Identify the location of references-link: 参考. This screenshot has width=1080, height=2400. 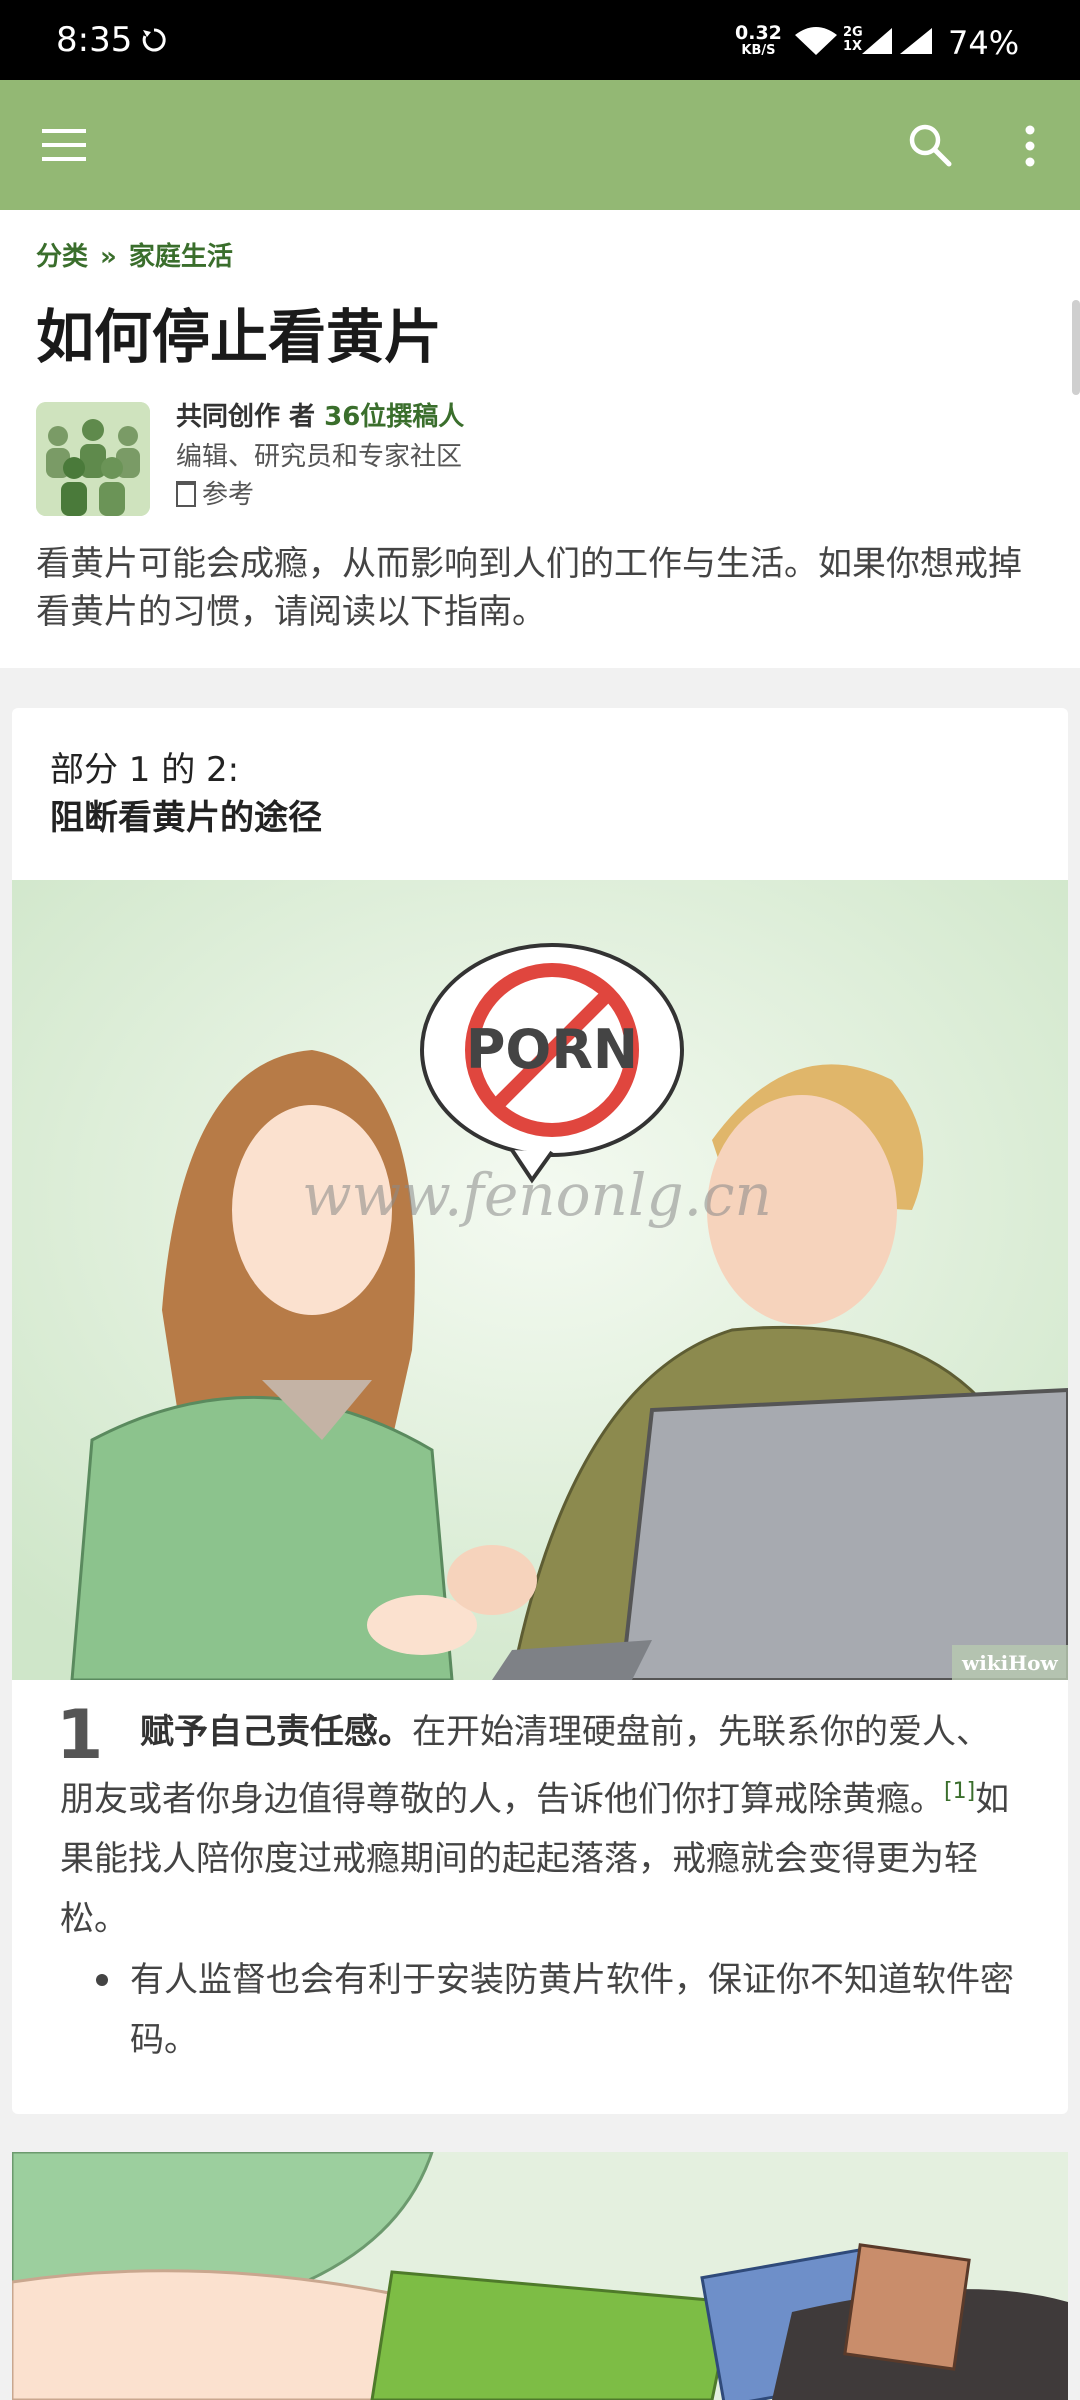
(215, 492).